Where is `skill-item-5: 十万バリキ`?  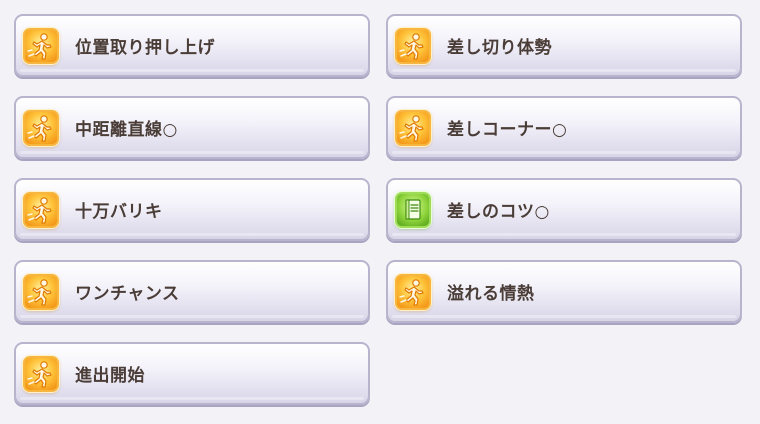
skill-item-5: 十万バリキ is located at coordinates (192, 209).